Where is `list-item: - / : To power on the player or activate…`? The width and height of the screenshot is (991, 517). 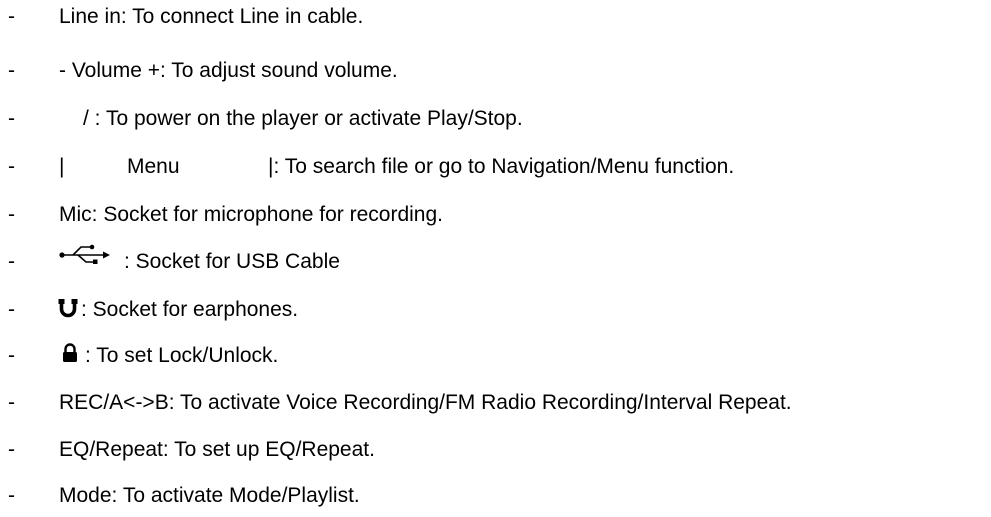 list-item: - / : To power on the player or activate… is located at coordinates (495, 119).